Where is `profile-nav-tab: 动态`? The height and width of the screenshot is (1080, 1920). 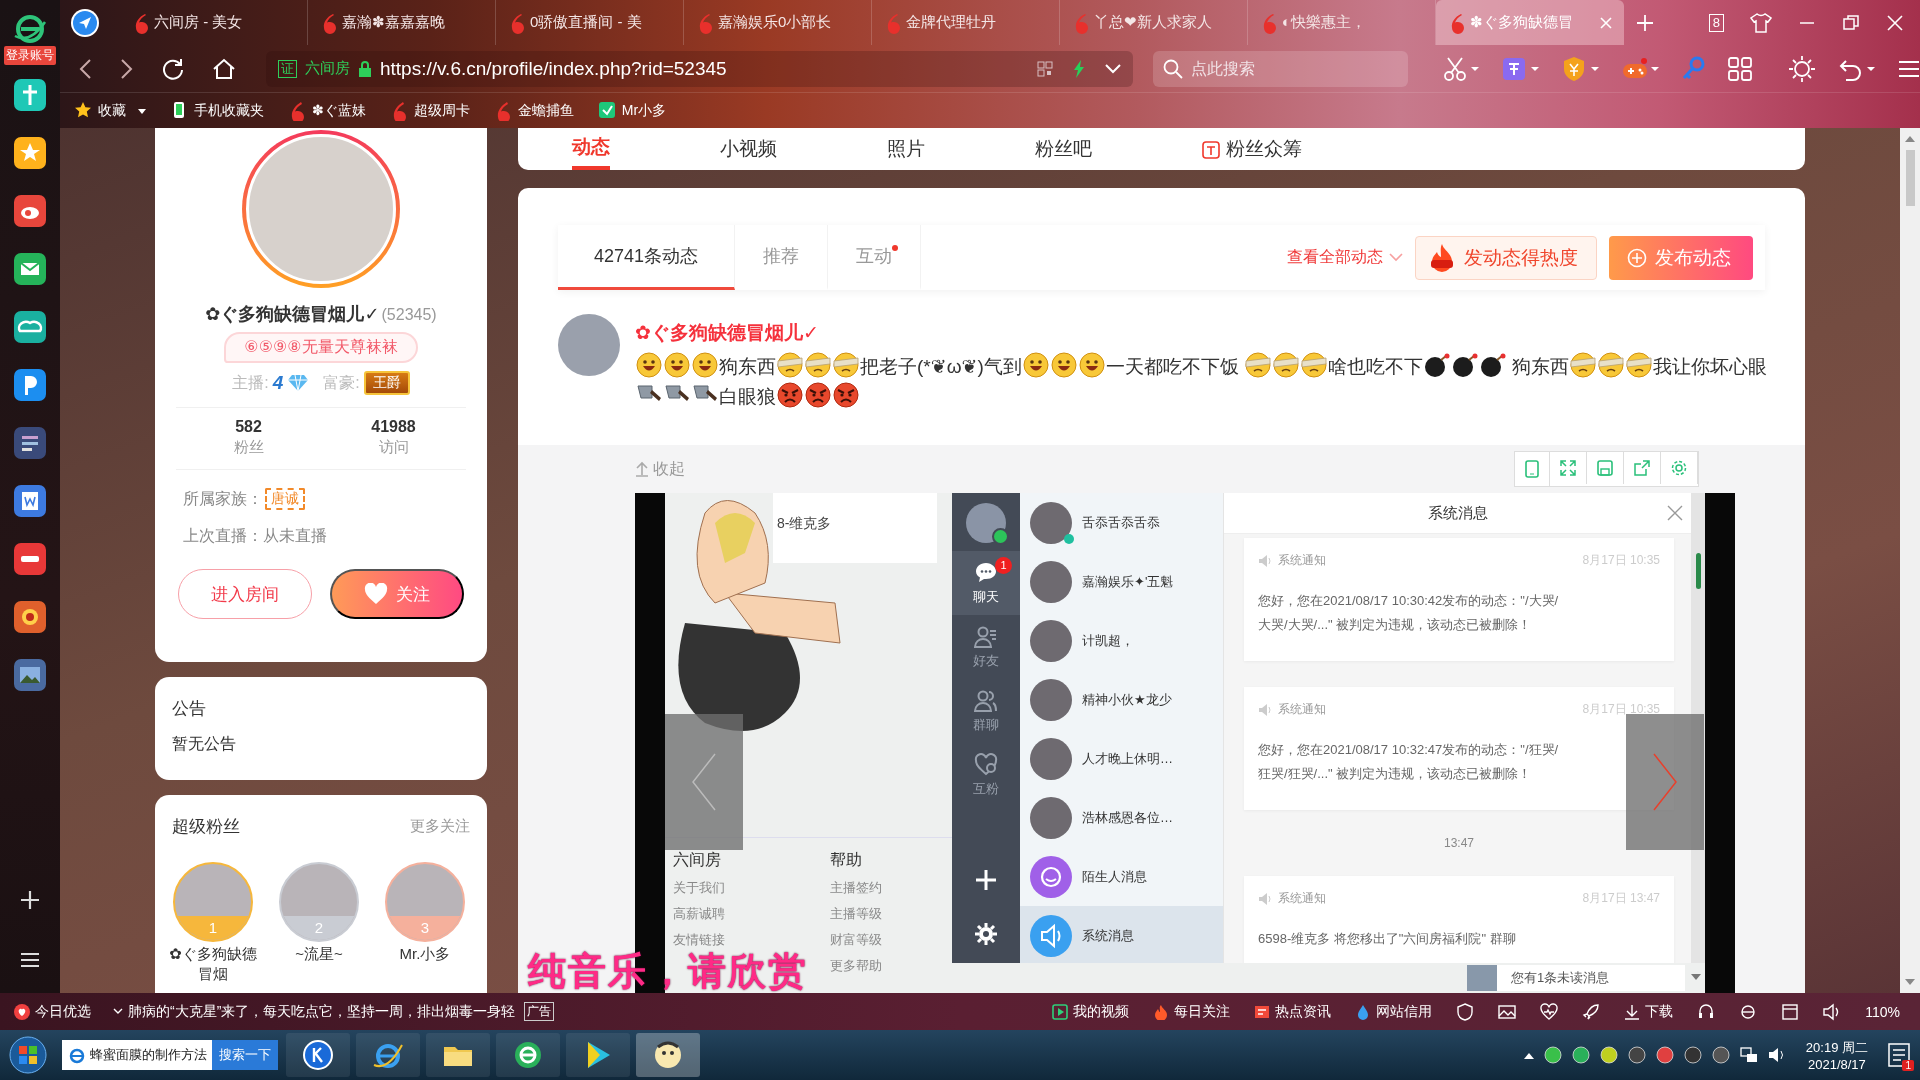 profile-nav-tab: 动态 is located at coordinates (591, 149).